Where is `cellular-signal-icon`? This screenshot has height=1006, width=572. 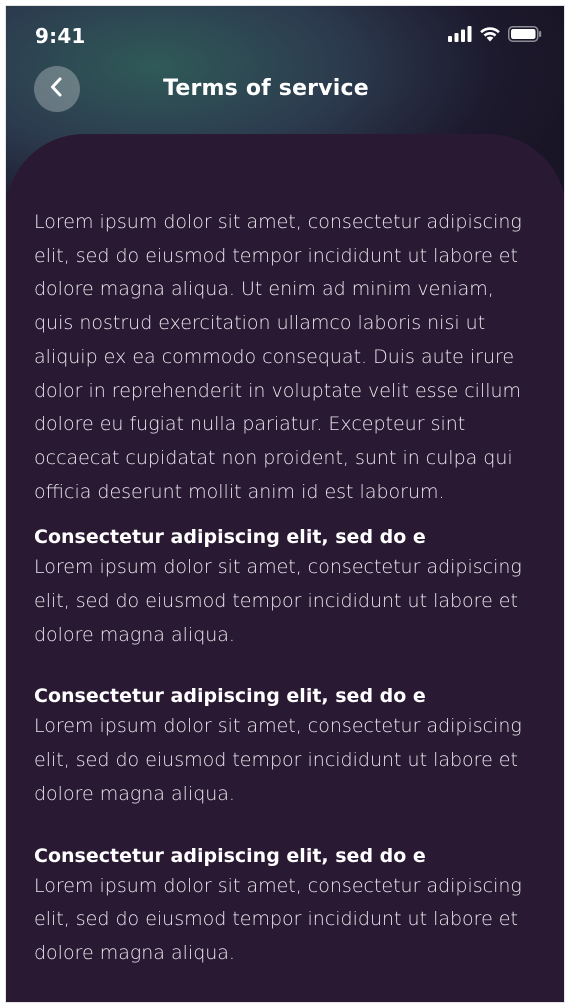
cellular-signal-icon is located at coordinates (460, 36).